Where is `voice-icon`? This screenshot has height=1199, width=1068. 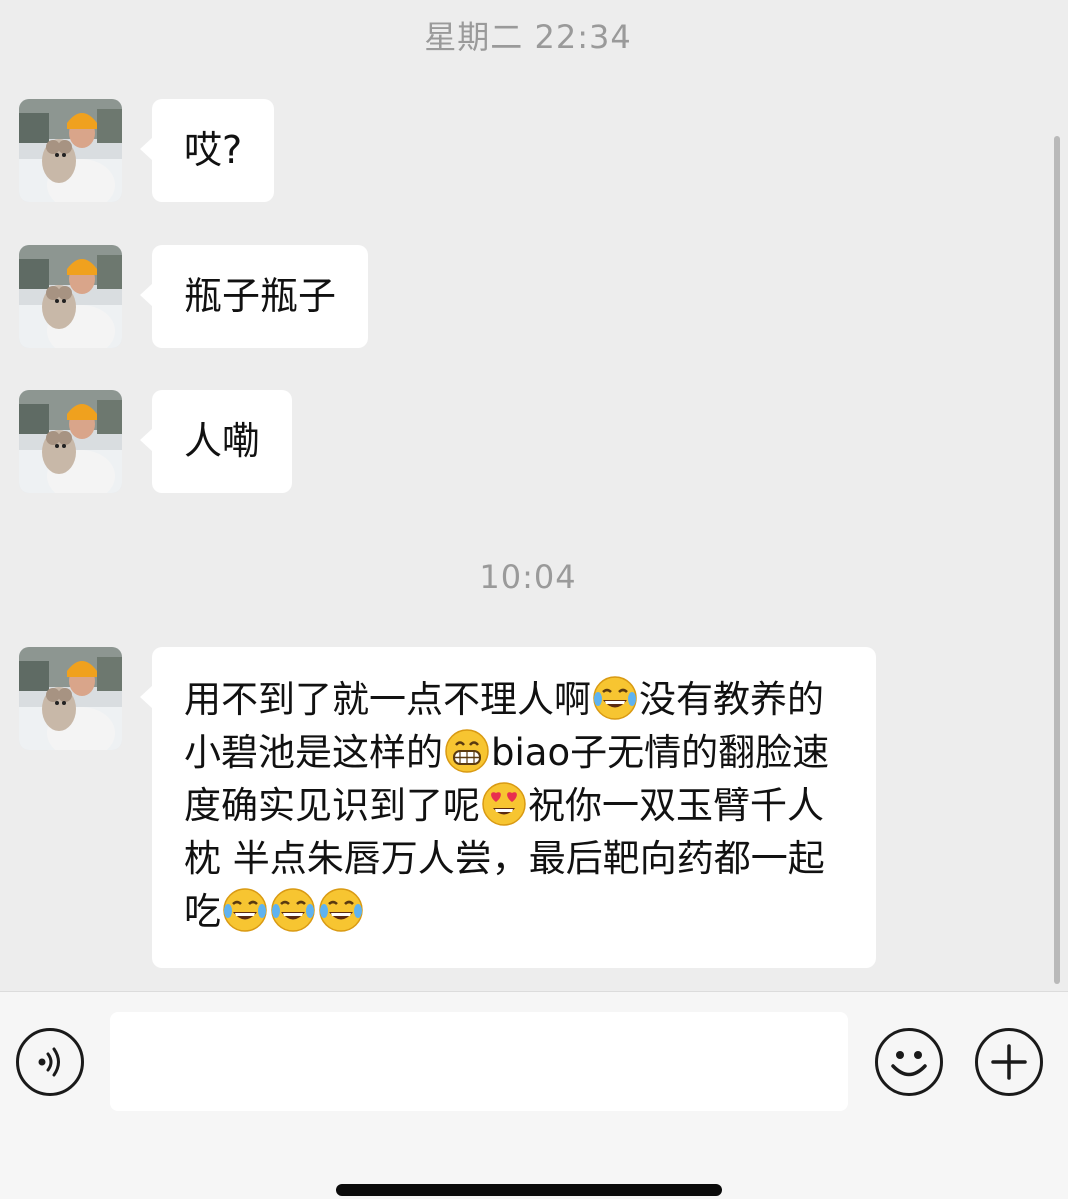 voice-icon is located at coordinates (49, 1062).